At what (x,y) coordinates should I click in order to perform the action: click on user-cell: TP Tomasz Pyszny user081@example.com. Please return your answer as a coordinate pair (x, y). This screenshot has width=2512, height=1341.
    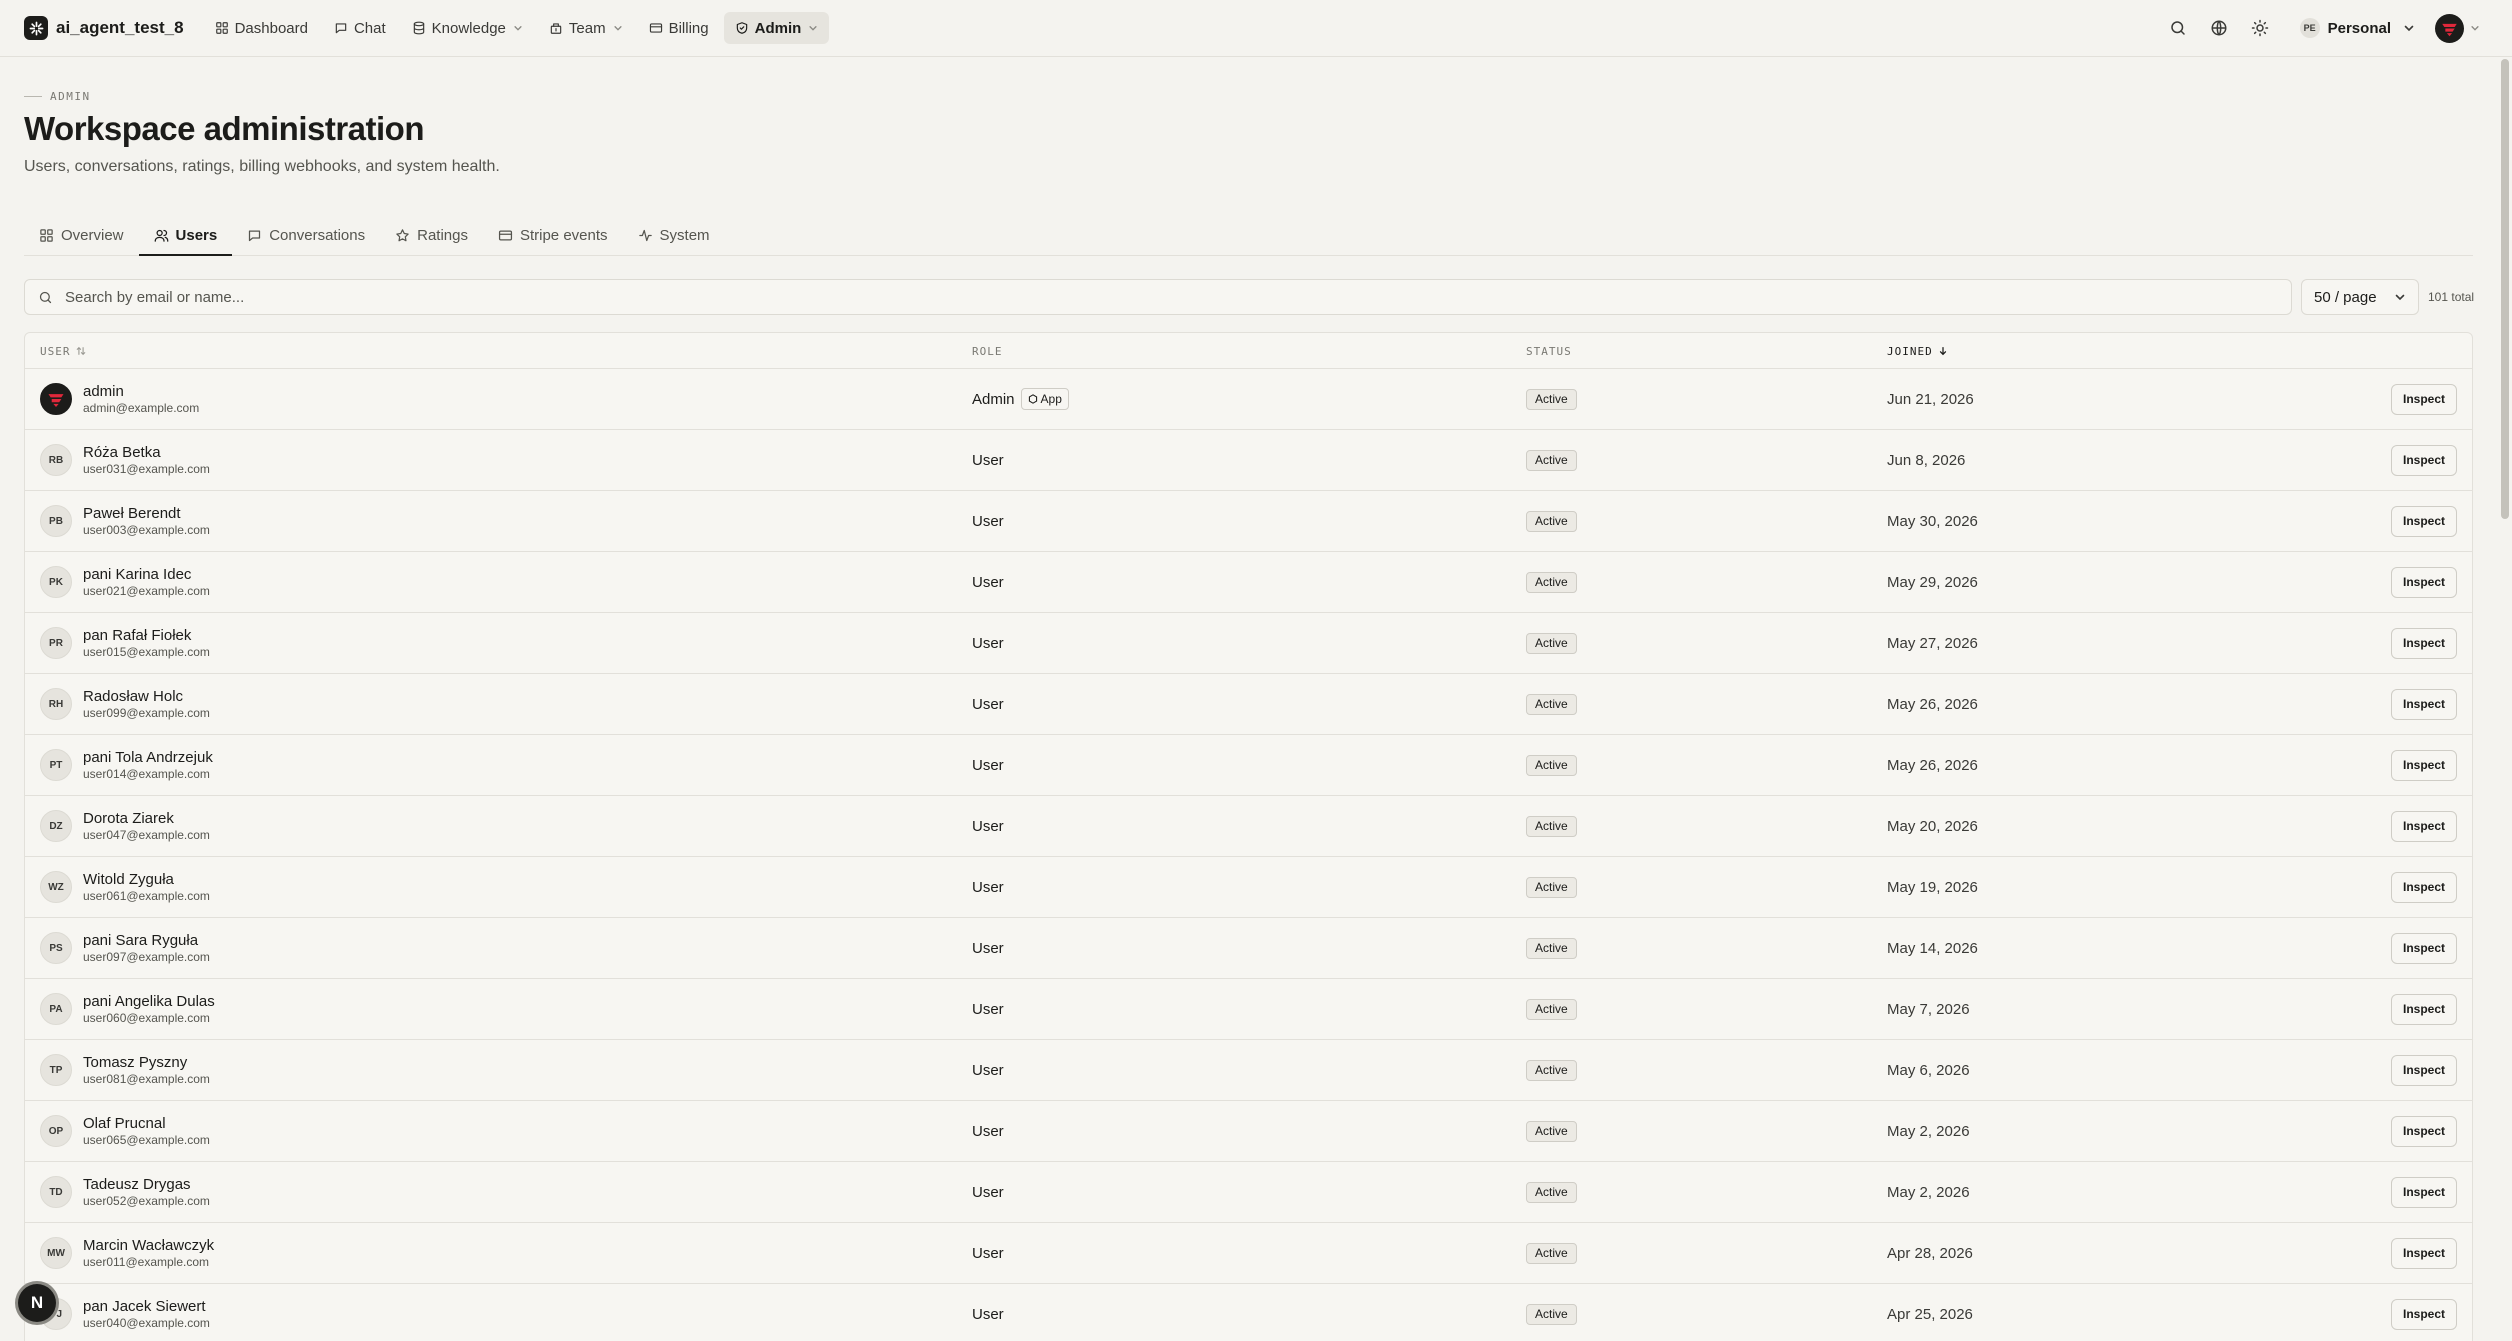
    Looking at the image, I should click on (125, 1070).